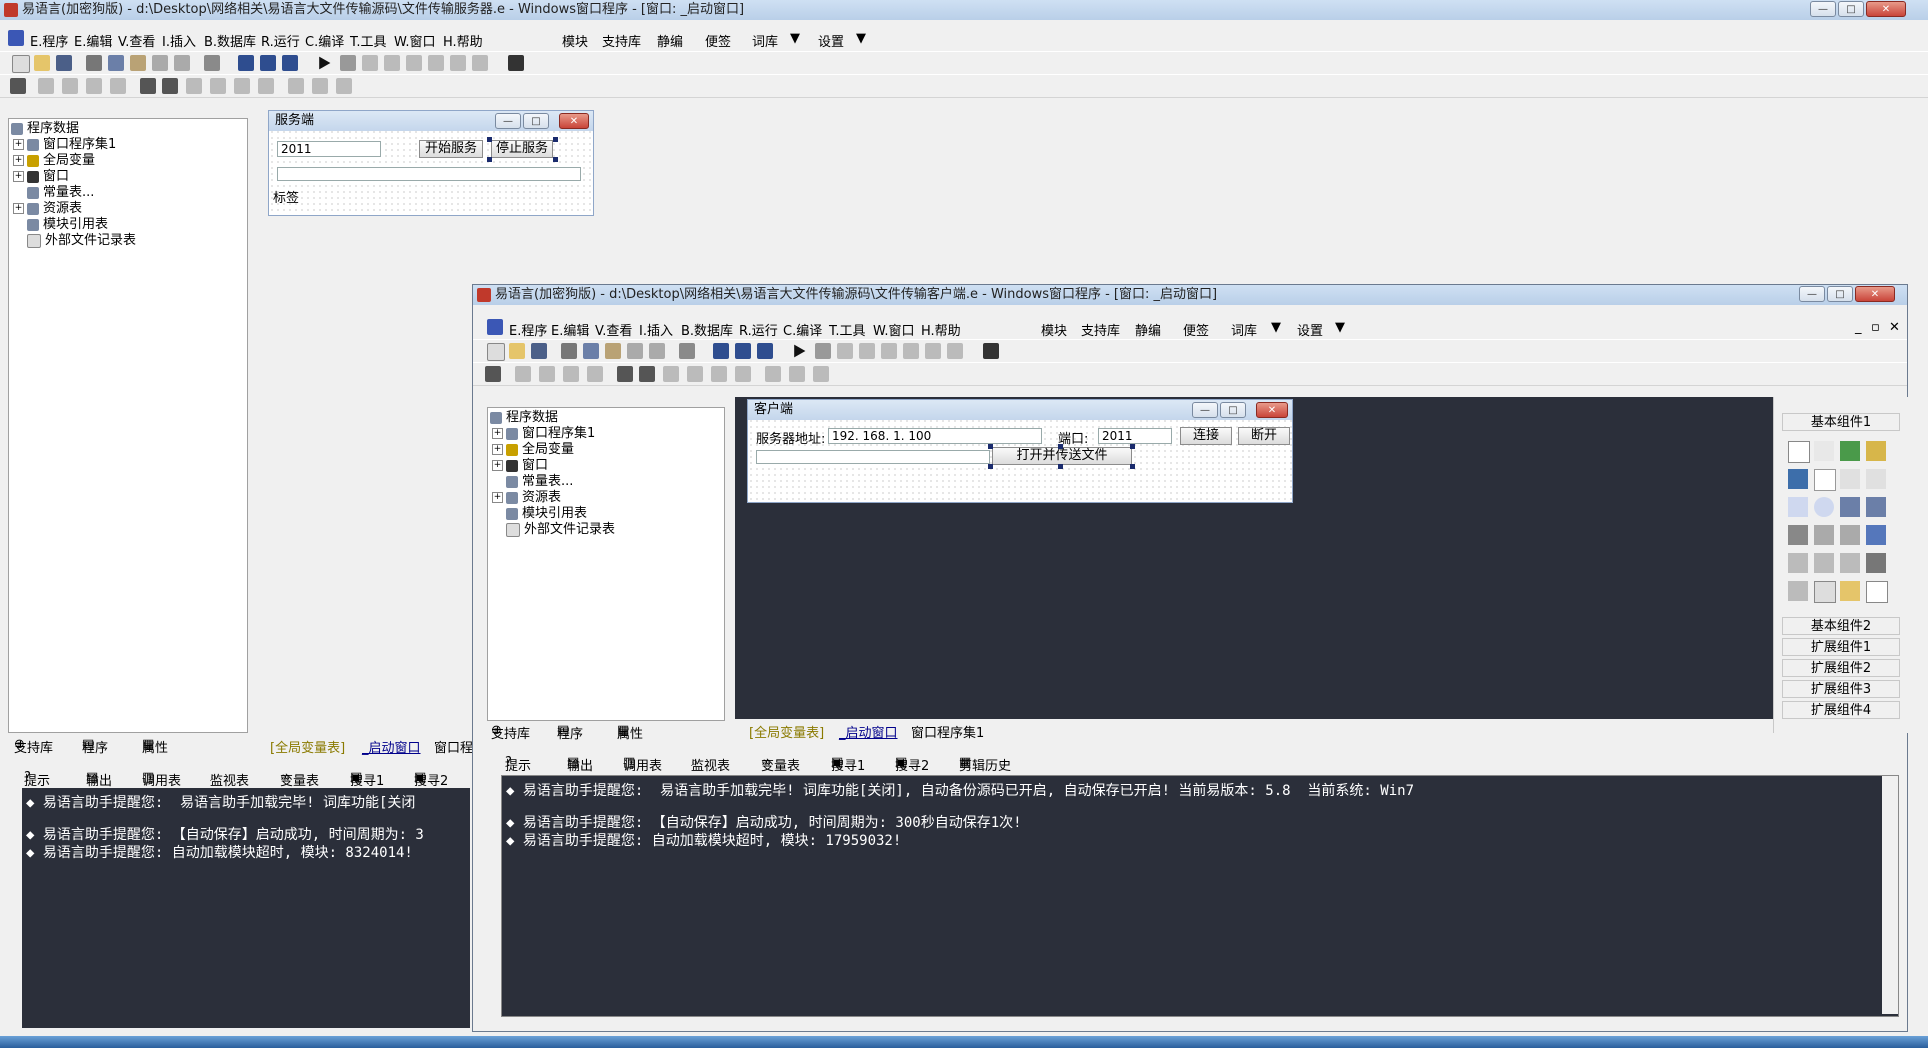 The image size is (1928, 1048). I want to click on menu-module: 模块, so click(1054, 329).